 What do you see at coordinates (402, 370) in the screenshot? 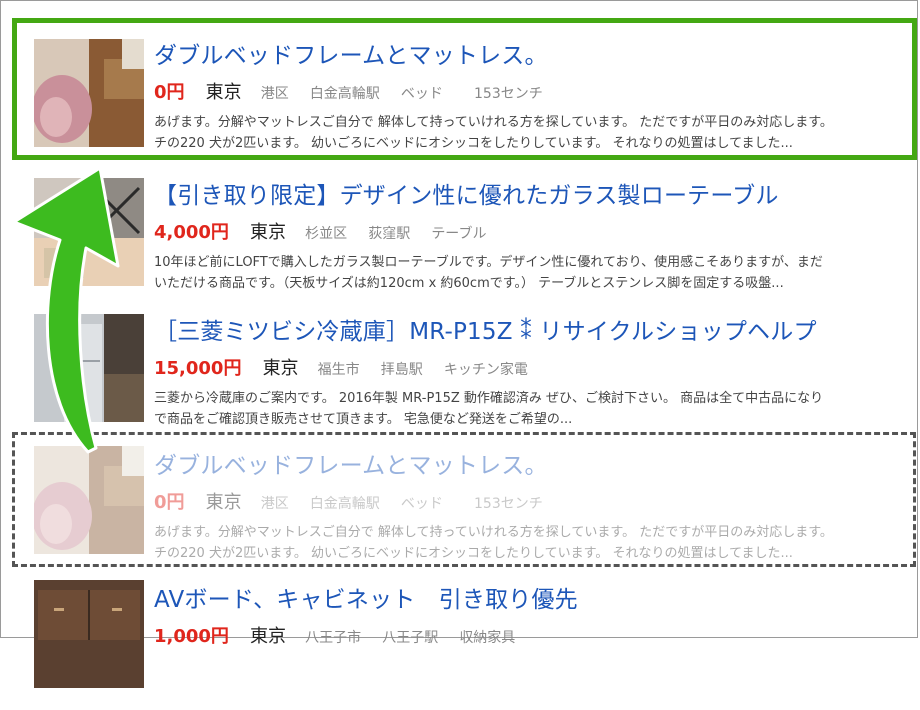
I see `listing-tag-station: 拝島駅` at bounding box center [402, 370].